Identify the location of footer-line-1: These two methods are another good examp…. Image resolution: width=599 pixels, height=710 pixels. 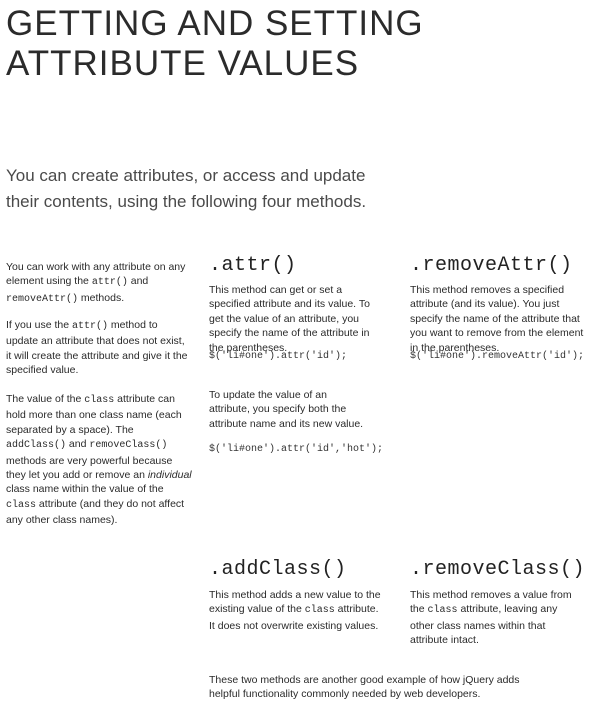
(364, 680).